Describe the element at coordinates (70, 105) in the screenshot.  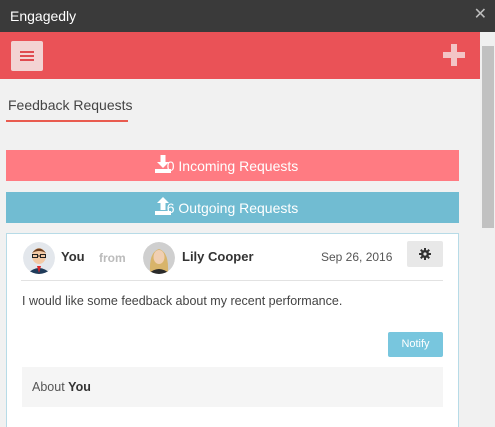
I see `tab-feedback-requests: Feedback Requests` at that location.